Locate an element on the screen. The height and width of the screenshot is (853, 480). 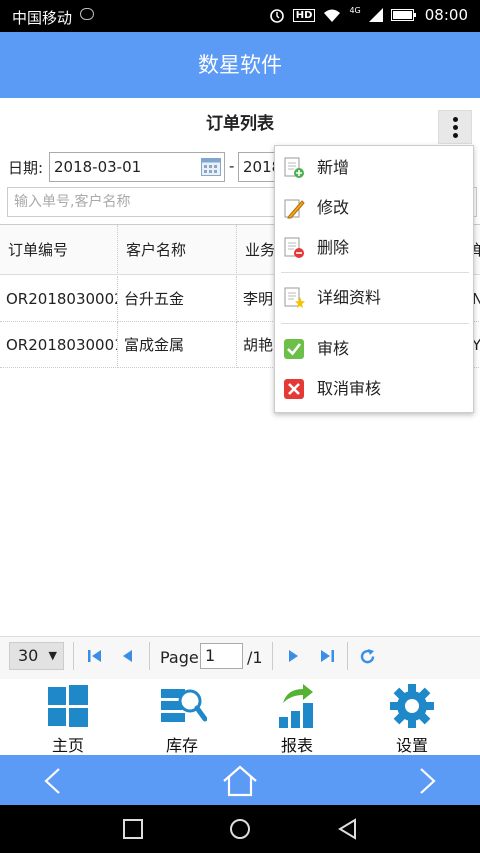
back-arrow-icon is located at coordinates (52, 781).